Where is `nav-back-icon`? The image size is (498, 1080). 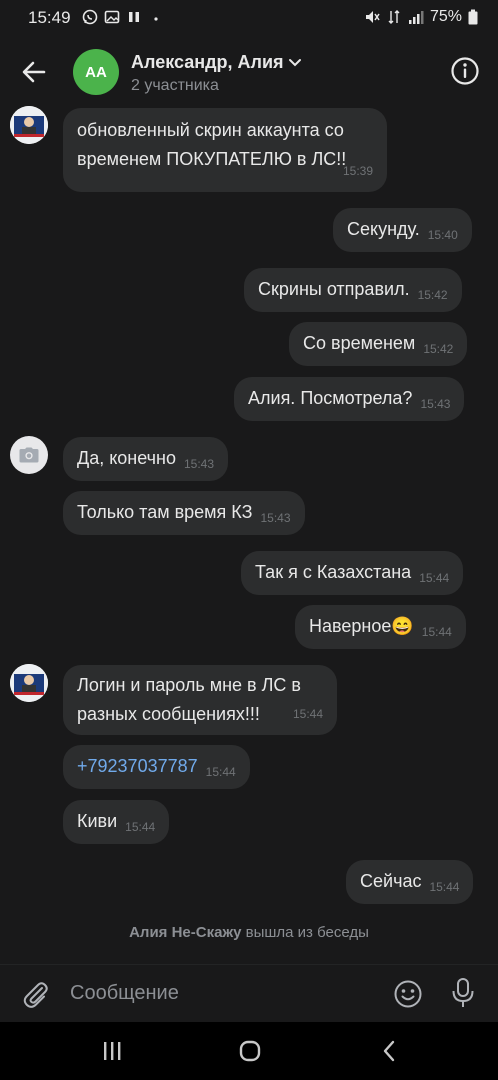
nav-back-icon is located at coordinates (390, 1051).